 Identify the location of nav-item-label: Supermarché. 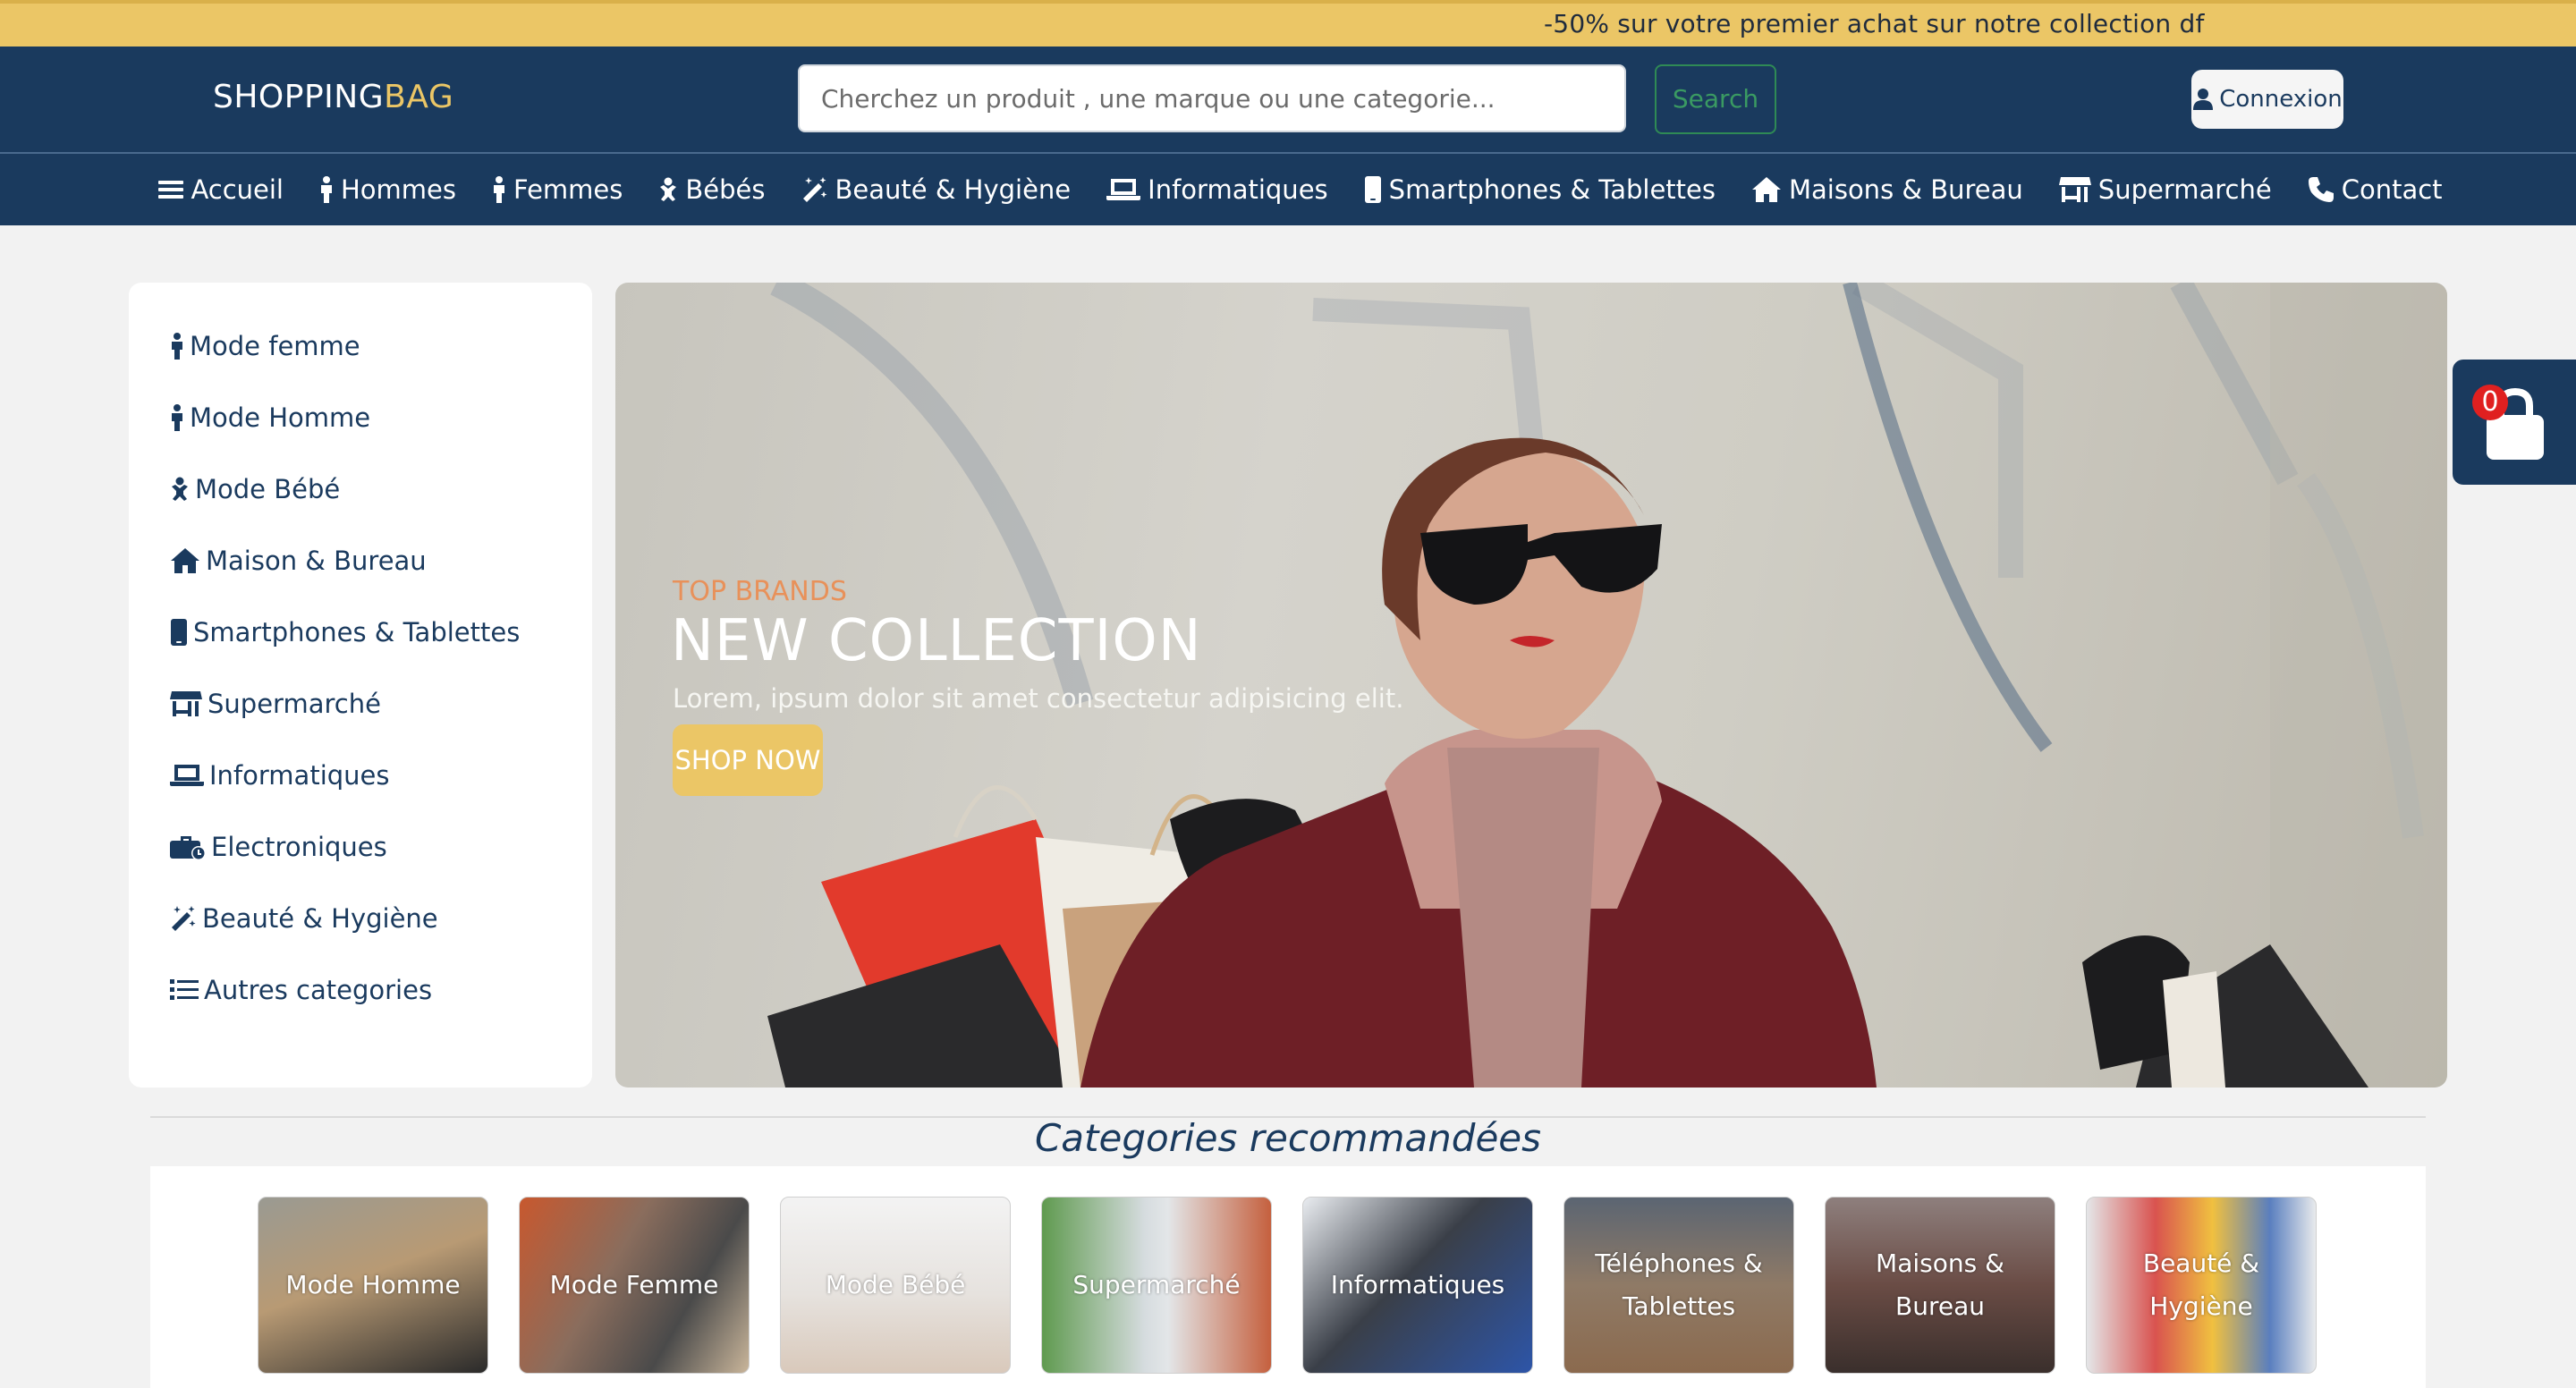
(2184, 190).